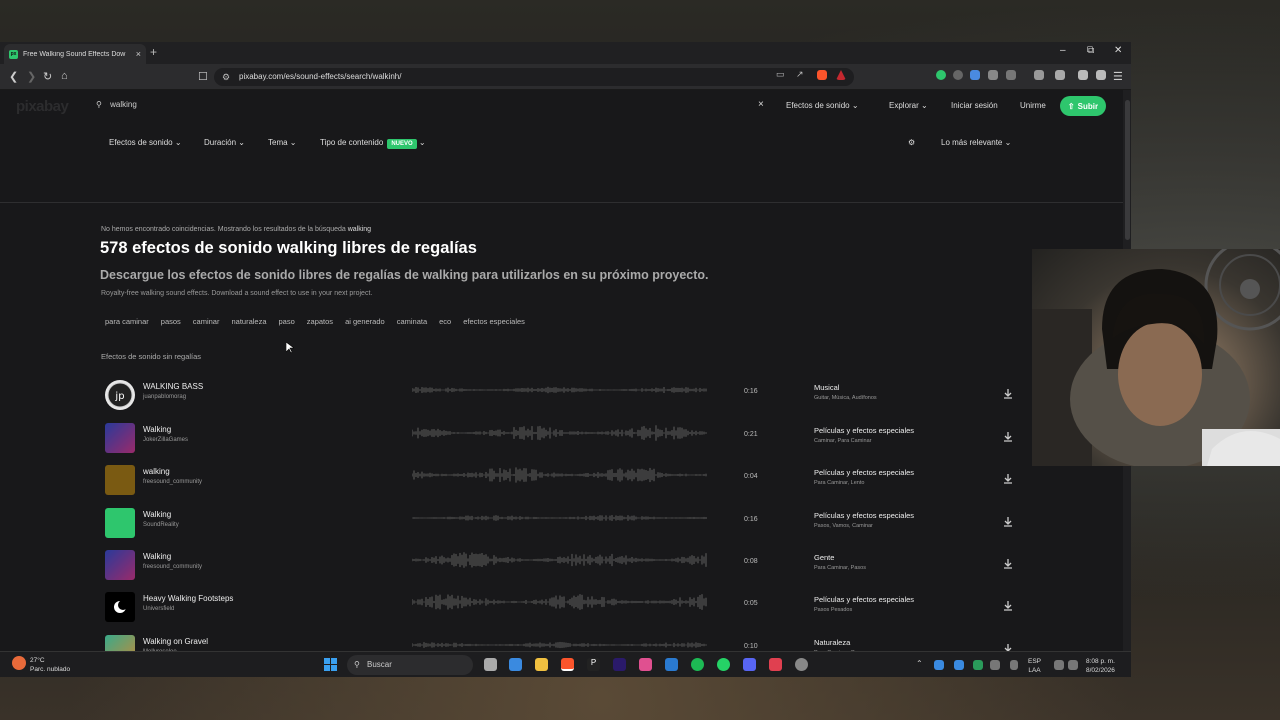 Image resolution: width=1280 pixels, height=720 pixels. I want to click on tag-chip: zapatos, so click(320, 321).